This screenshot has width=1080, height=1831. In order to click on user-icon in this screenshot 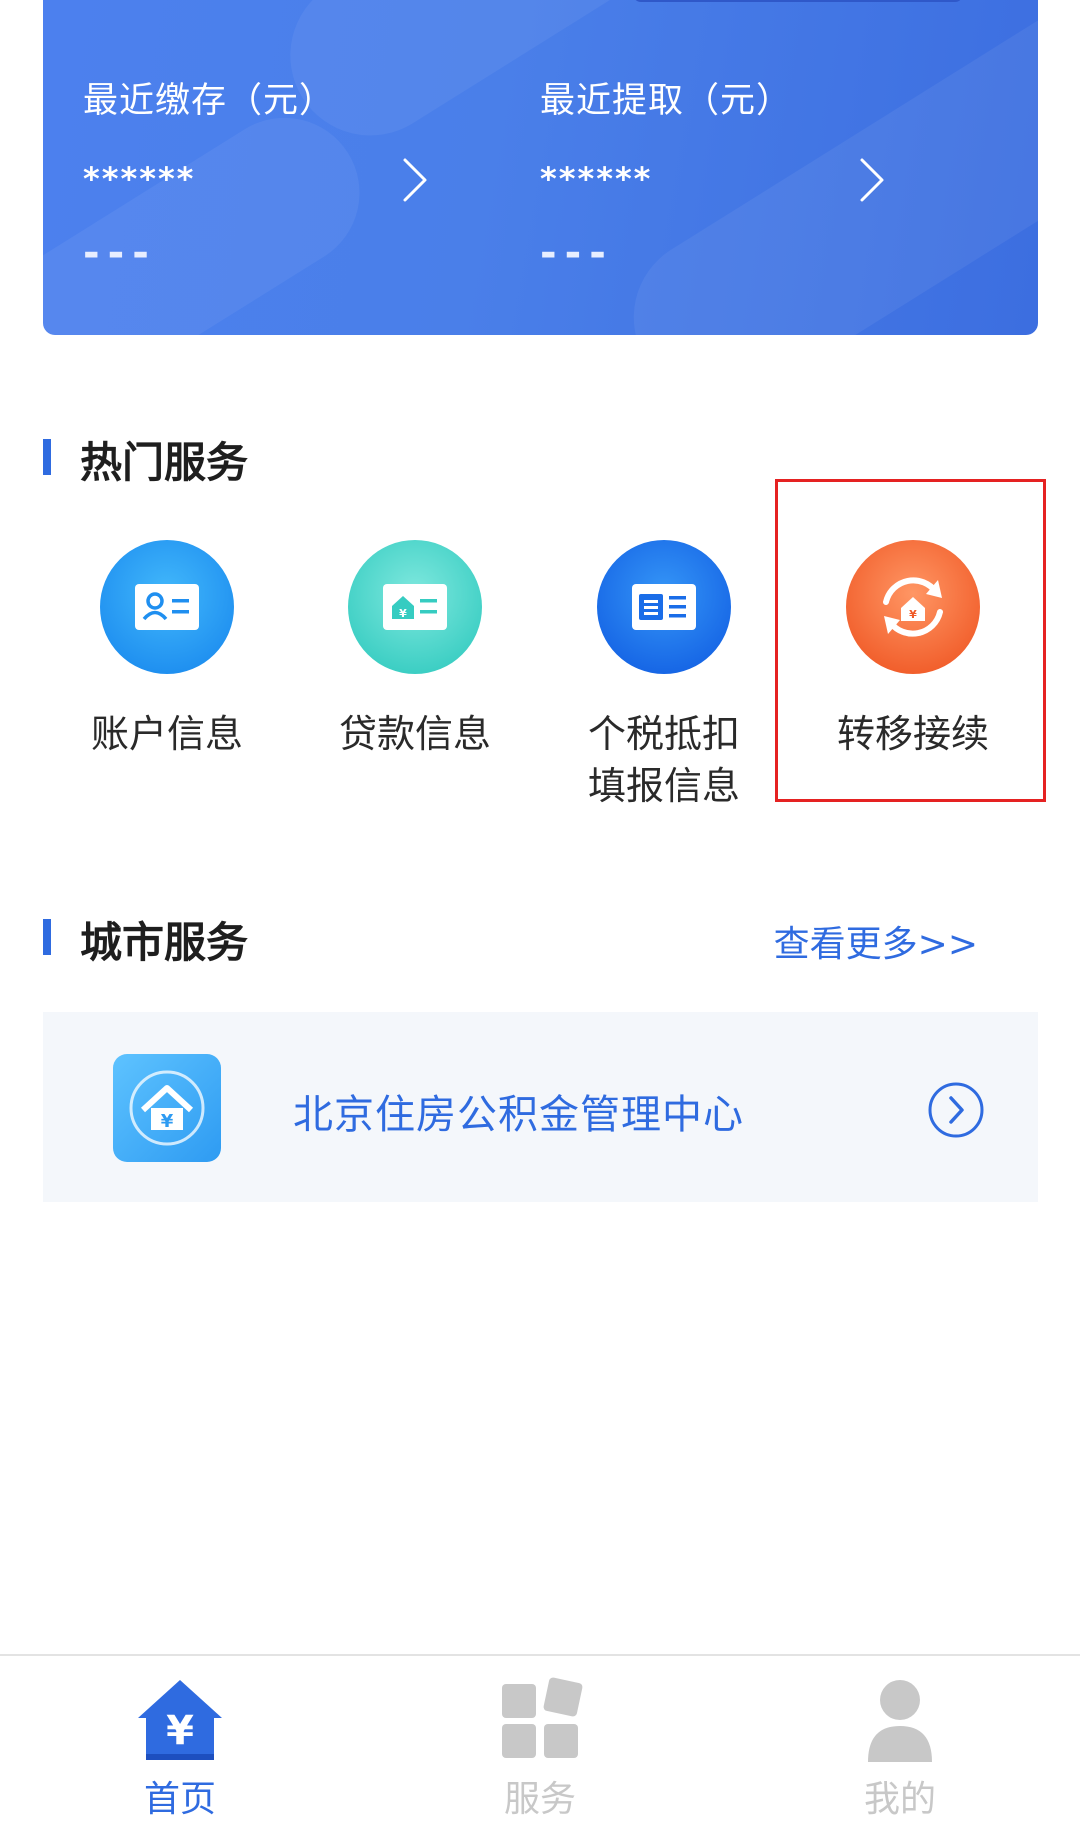, I will do `click(900, 1721)`.